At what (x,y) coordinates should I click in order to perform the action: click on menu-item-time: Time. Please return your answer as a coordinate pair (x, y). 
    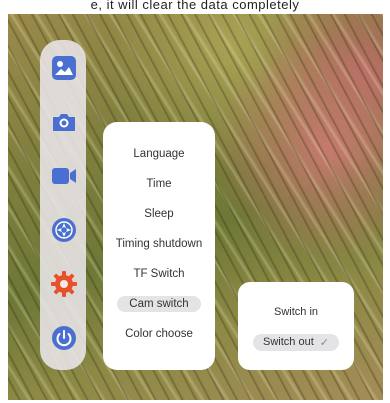
    Looking at the image, I should click on (159, 184).